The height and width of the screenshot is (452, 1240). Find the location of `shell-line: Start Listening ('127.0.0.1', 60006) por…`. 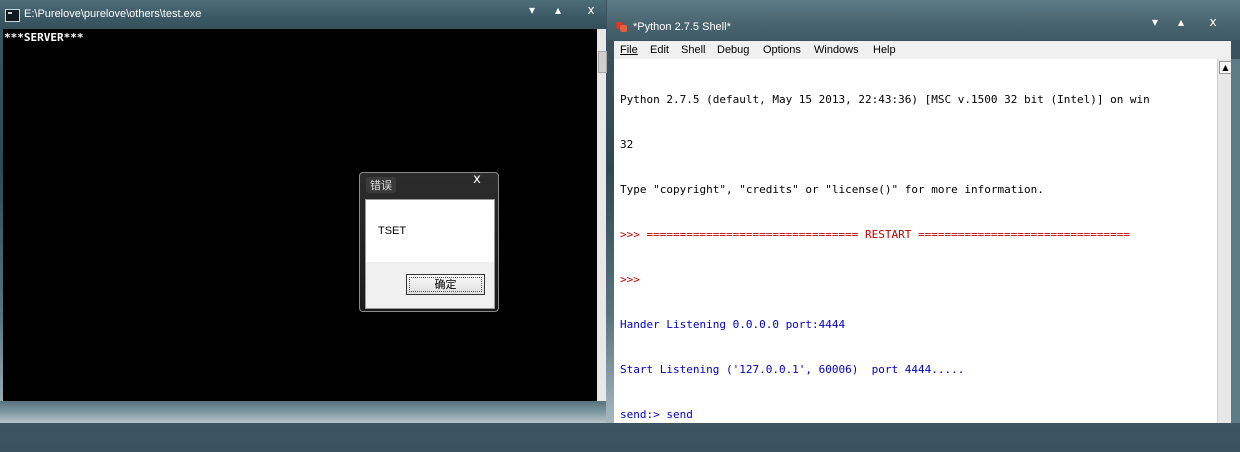

shell-line: Start Listening ('127.0.0.1', 60006) por… is located at coordinates (792, 369).